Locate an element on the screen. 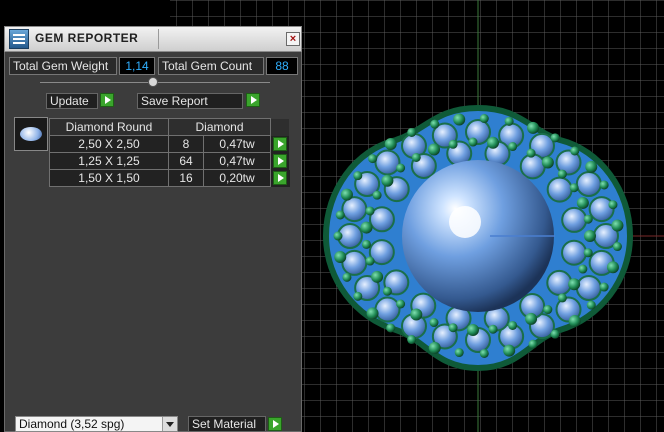 This screenshot has width=664, height=432. gem-size: 1,25 X 1,25 is located at coordinates (109, 161).